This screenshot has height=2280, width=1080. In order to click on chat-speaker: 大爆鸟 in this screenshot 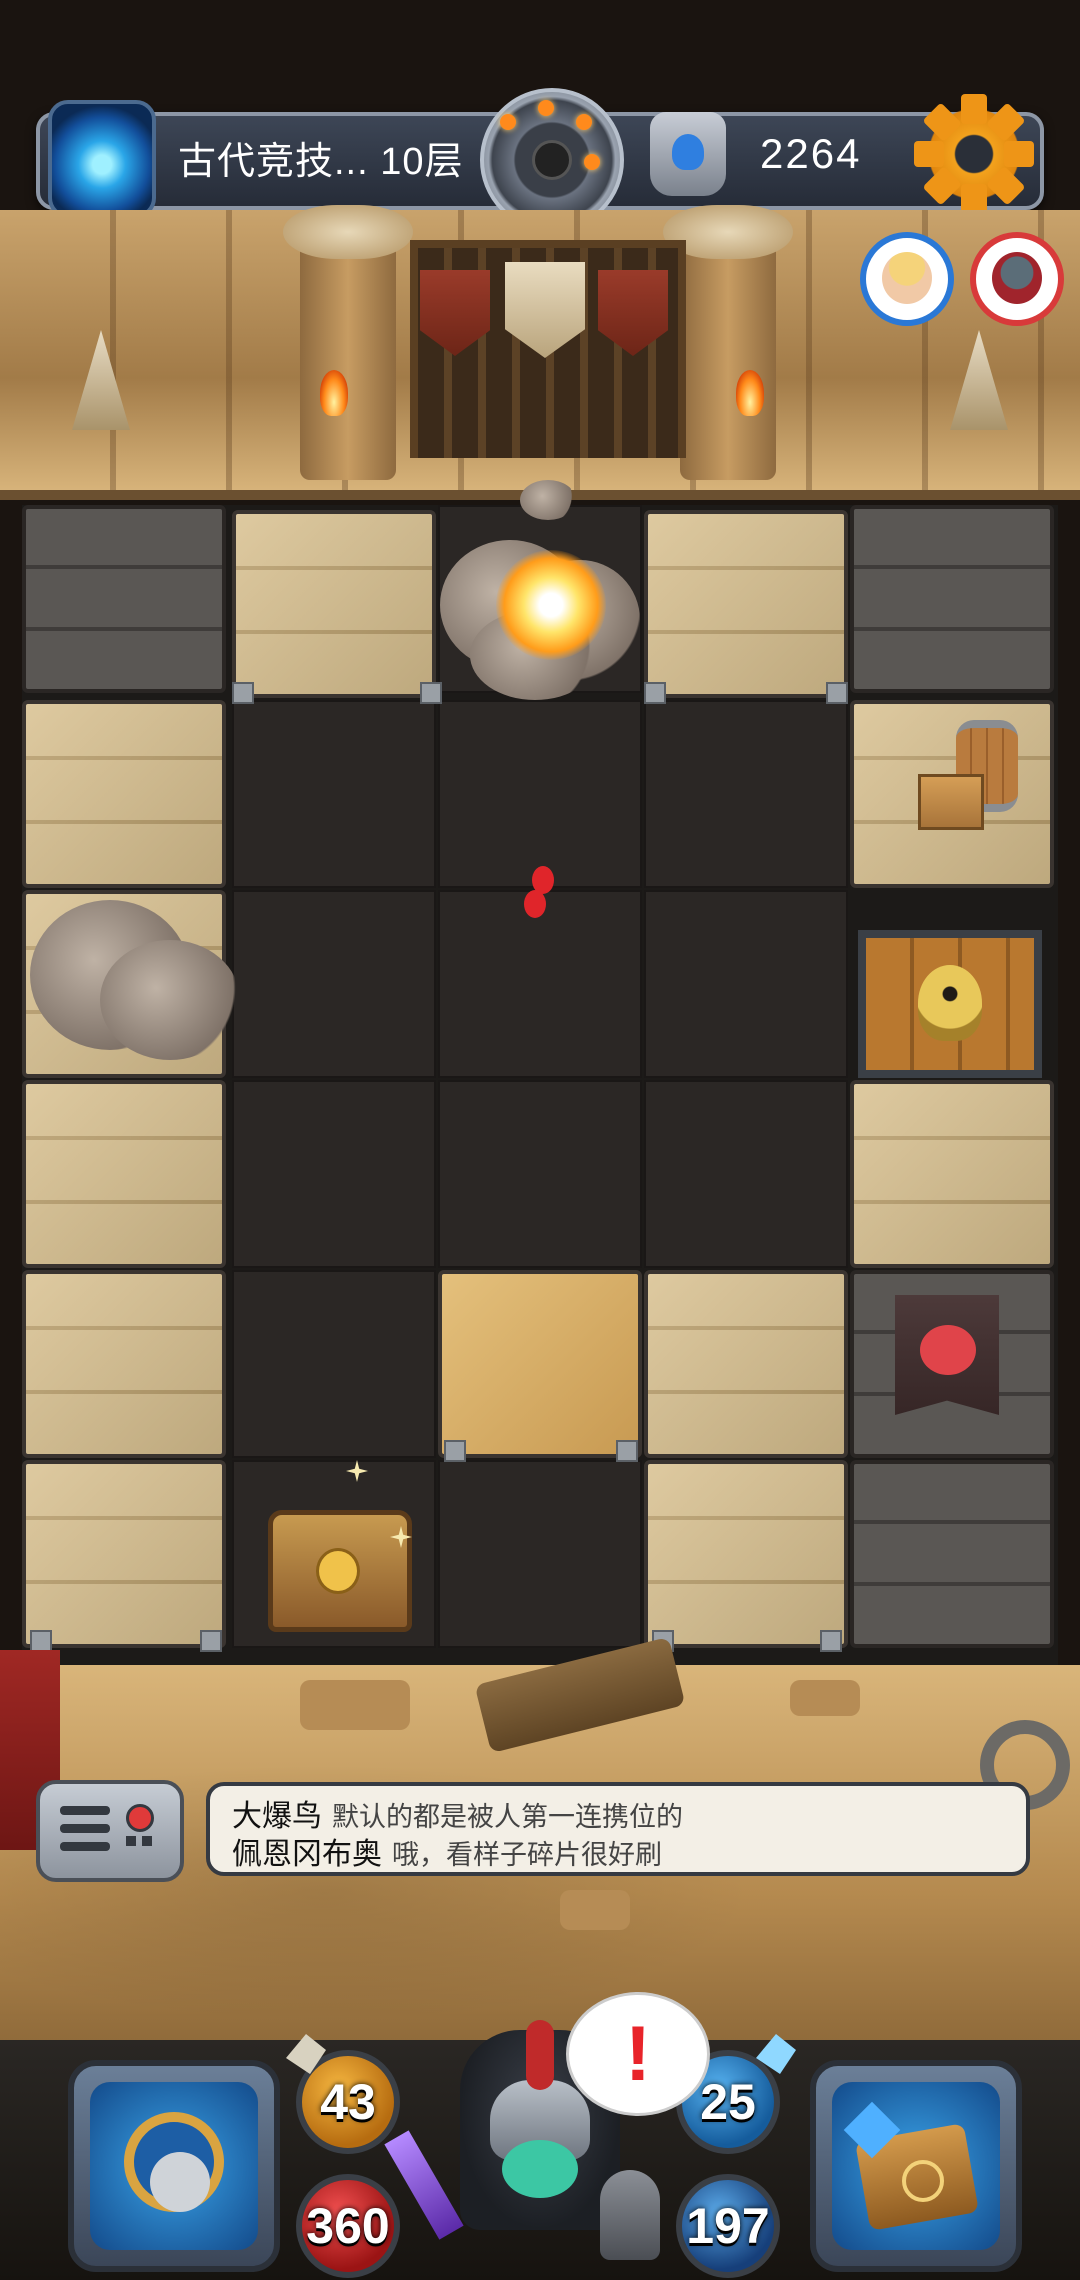, I will do `click(277, 1816)`.